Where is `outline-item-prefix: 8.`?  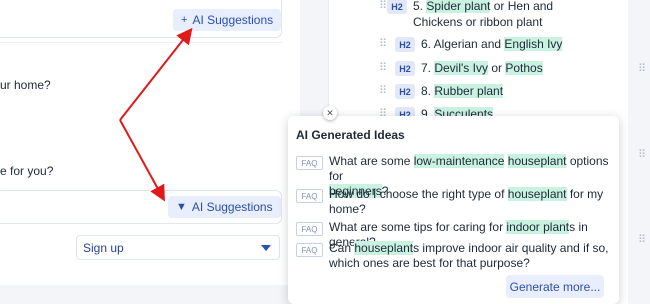 outline-item-prefix: 8. is located at coordinates (428, 91).